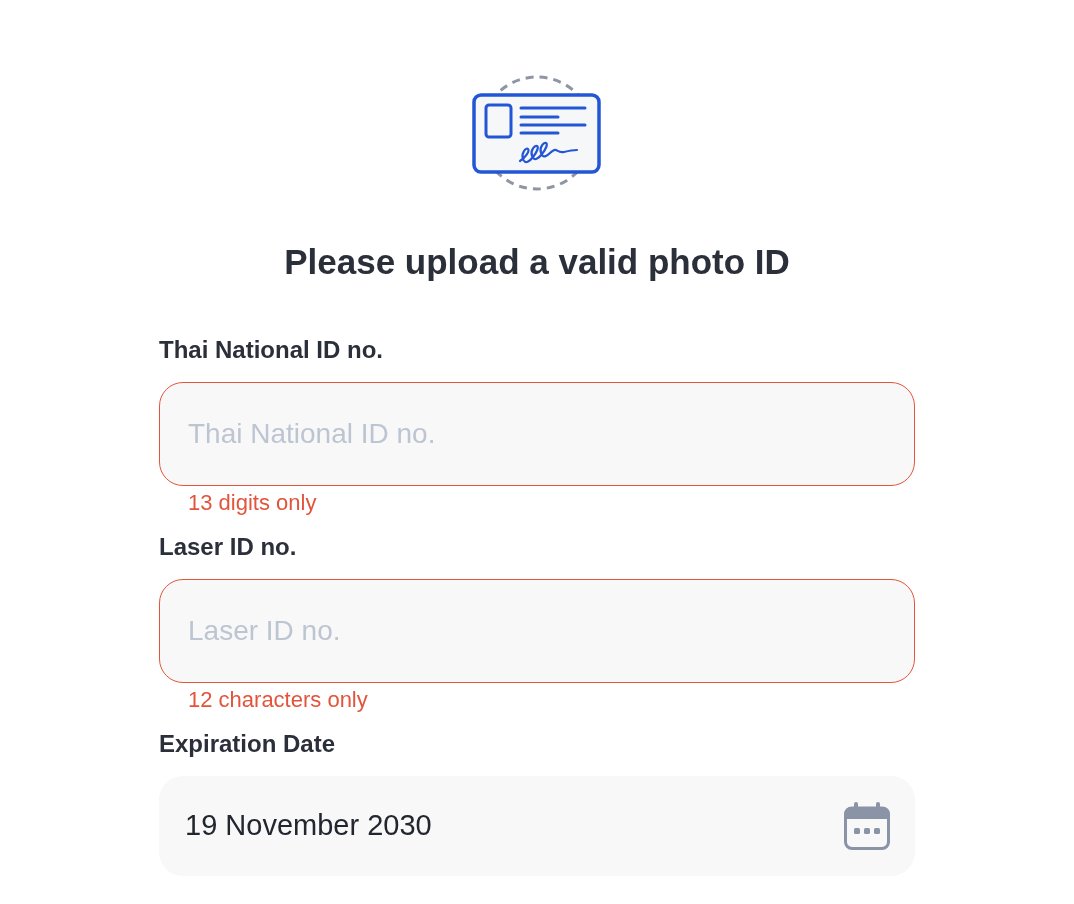 Image resolution: width=1074 pixels, height=904 pixels. Describe the element at coordinates (537, 434) in the screenshot. I see `input-field: Thai National ID no.` at that location.